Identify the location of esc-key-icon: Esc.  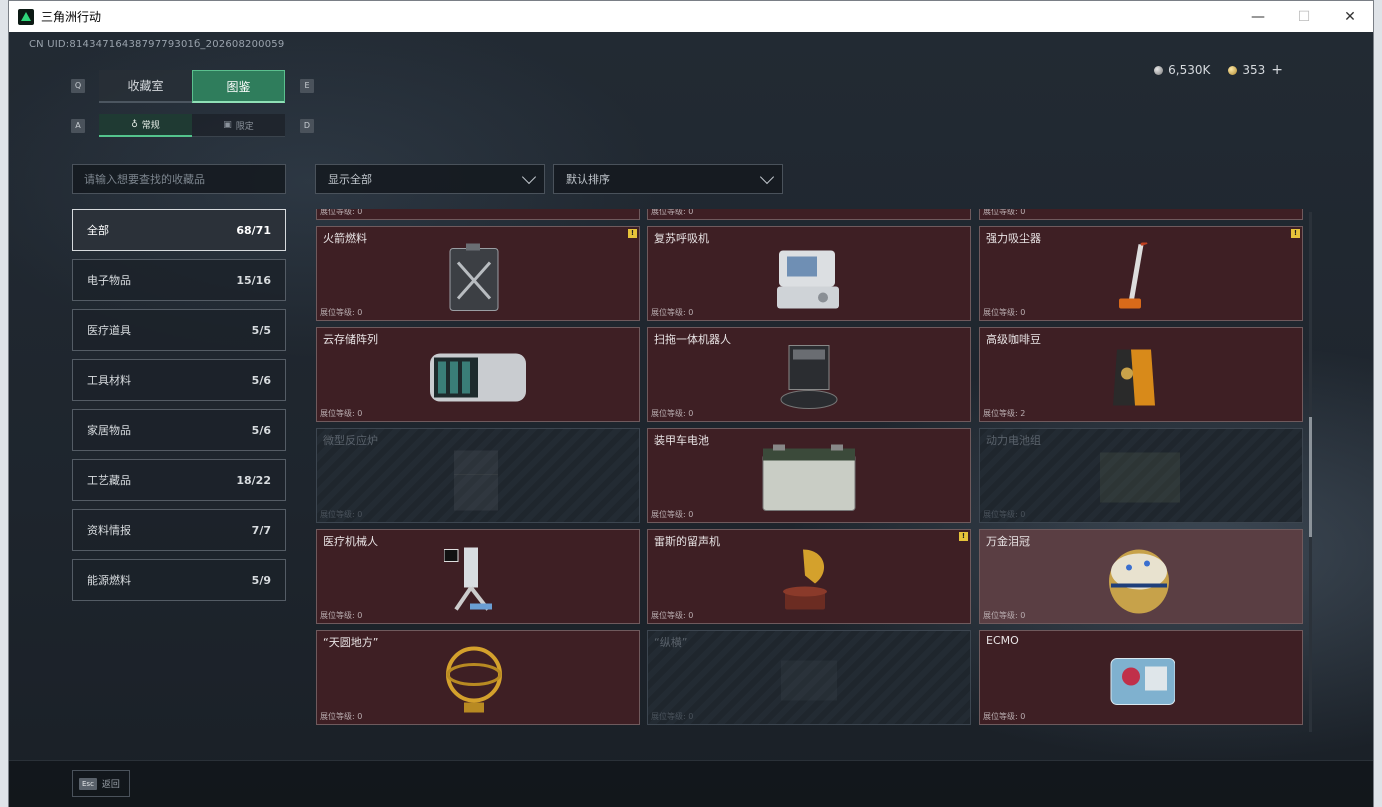
(88, 783).